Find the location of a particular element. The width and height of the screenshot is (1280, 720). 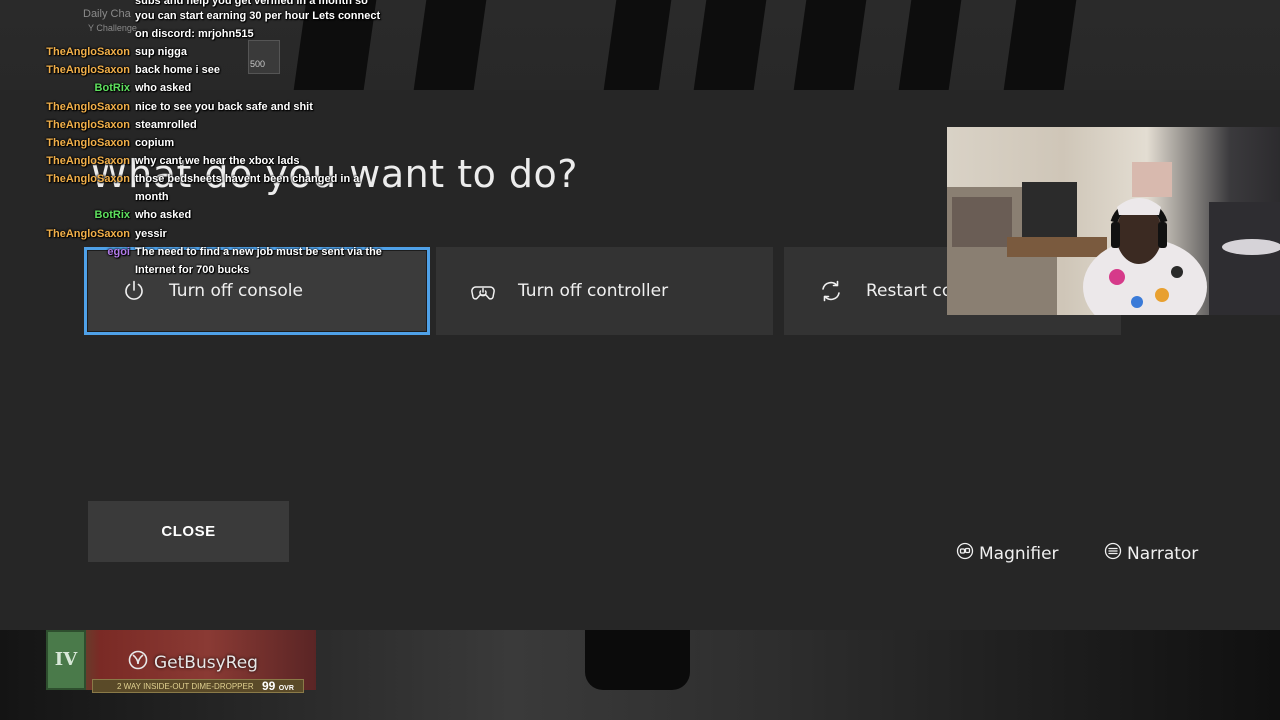

turn-off-controller-button: Turn off controller is located at coordinates (604, 291).